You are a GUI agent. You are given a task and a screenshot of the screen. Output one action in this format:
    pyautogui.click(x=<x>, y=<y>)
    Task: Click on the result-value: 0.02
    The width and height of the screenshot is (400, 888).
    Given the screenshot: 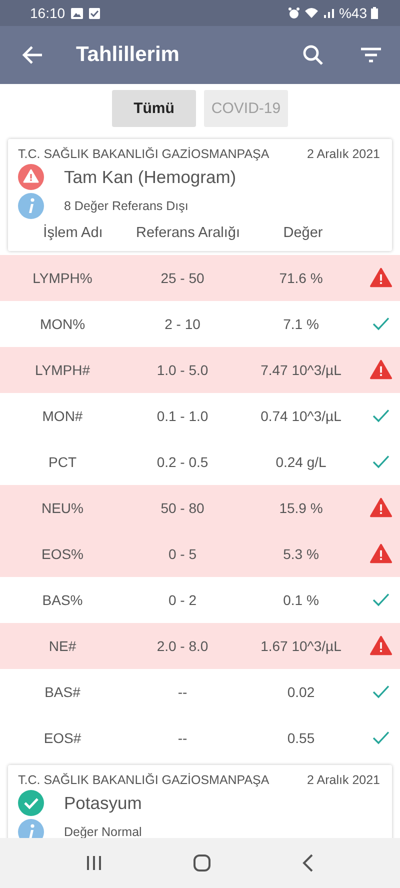 What is the action you would take?
    pyautogui.click(x=301, y=692)
    